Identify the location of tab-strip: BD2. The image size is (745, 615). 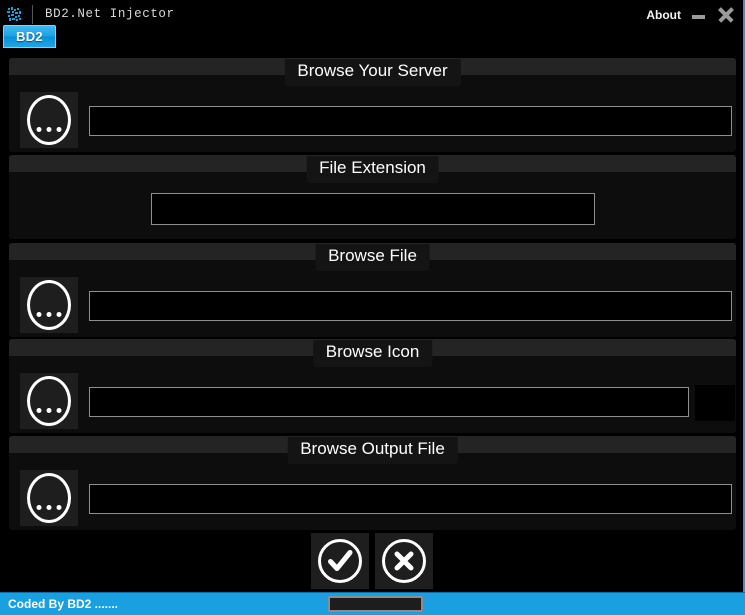
(371, 37).